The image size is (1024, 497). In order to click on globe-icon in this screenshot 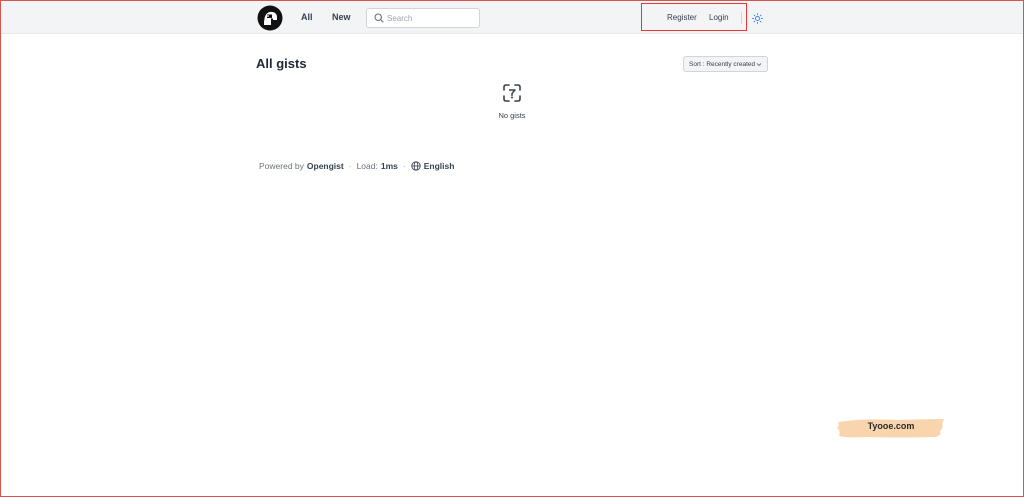, I will do `click(416, 166)`.